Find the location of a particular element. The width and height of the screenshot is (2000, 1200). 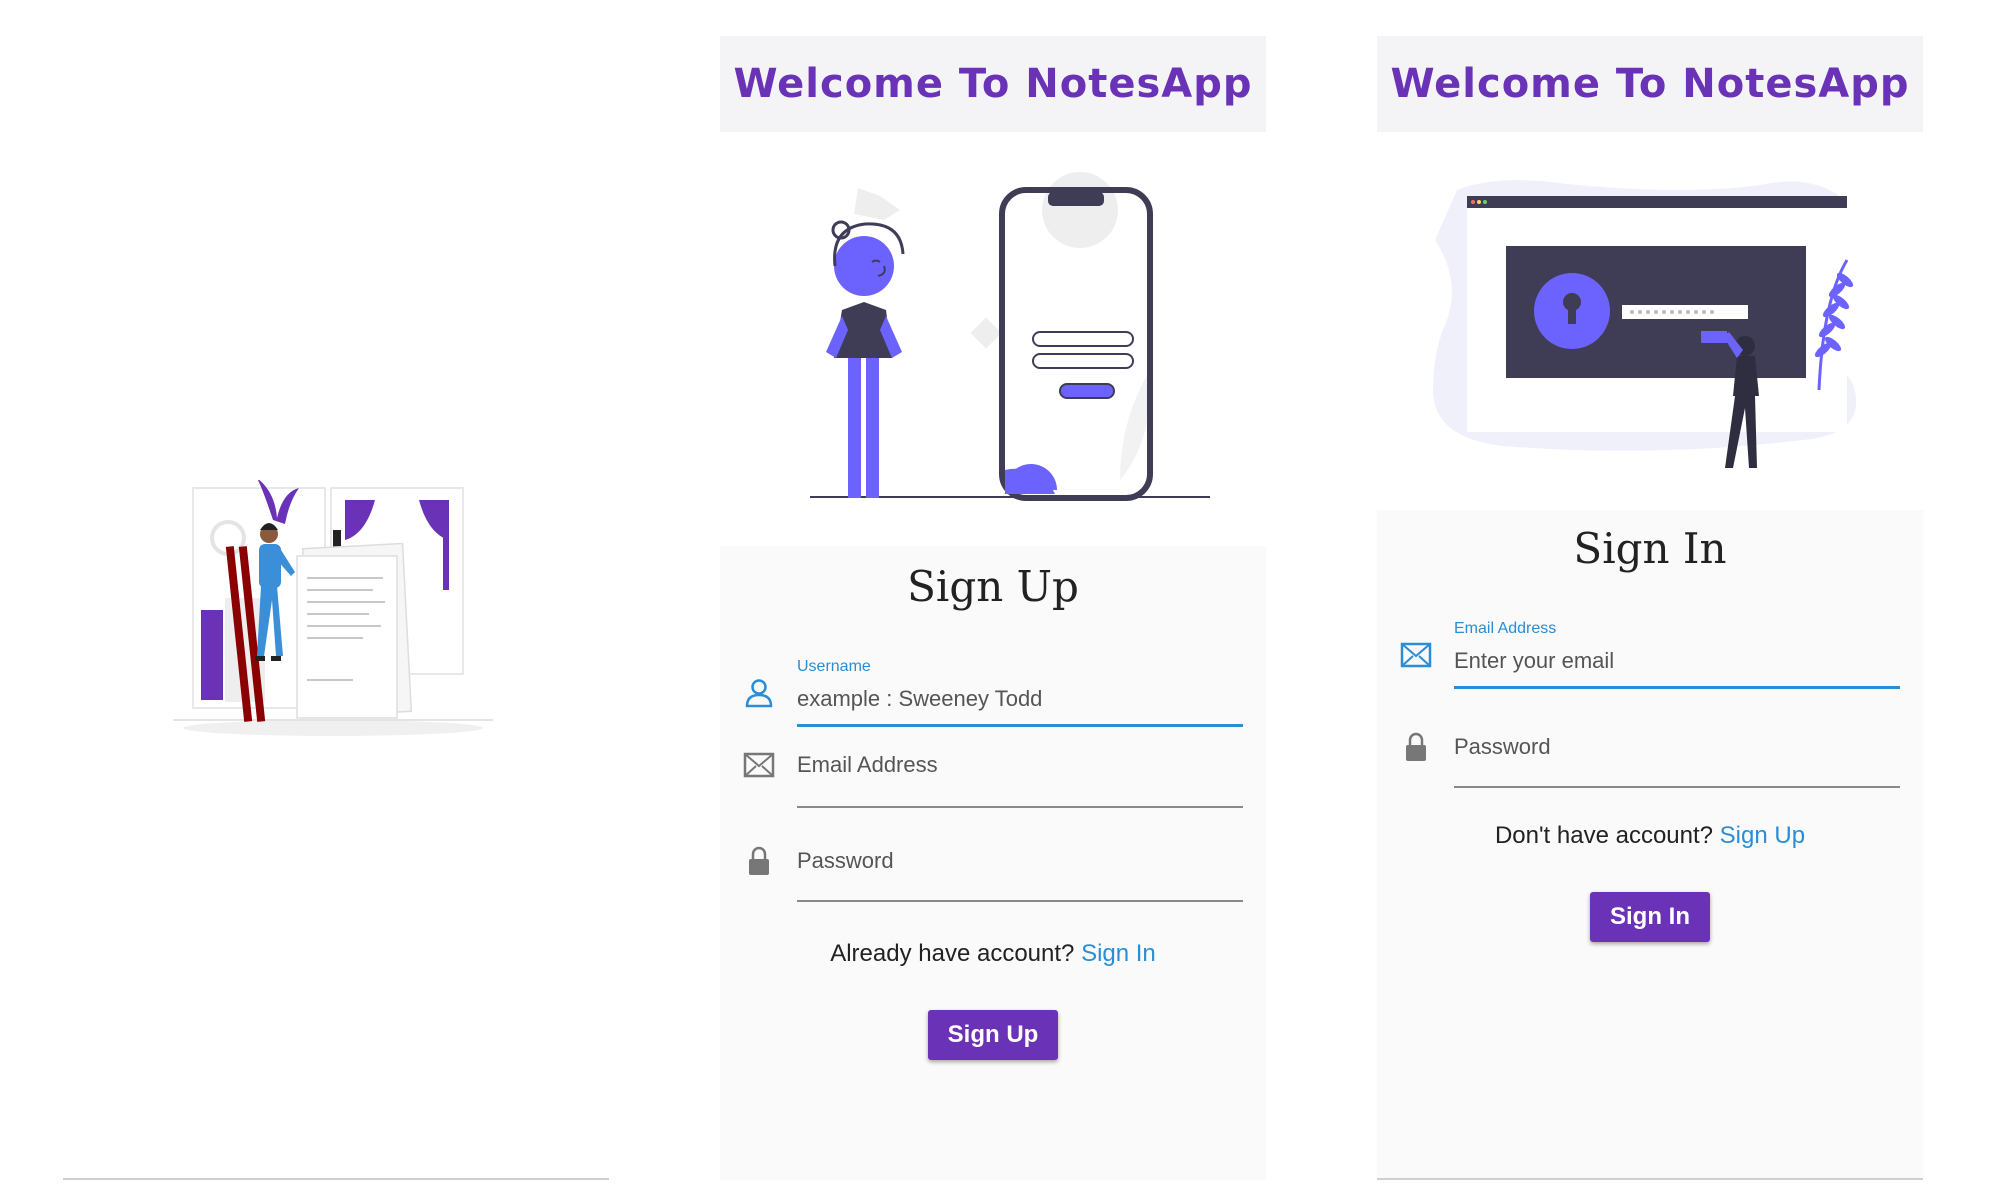

signin-prompt: Already have account? Sign In is located at coordinates (993, 954).